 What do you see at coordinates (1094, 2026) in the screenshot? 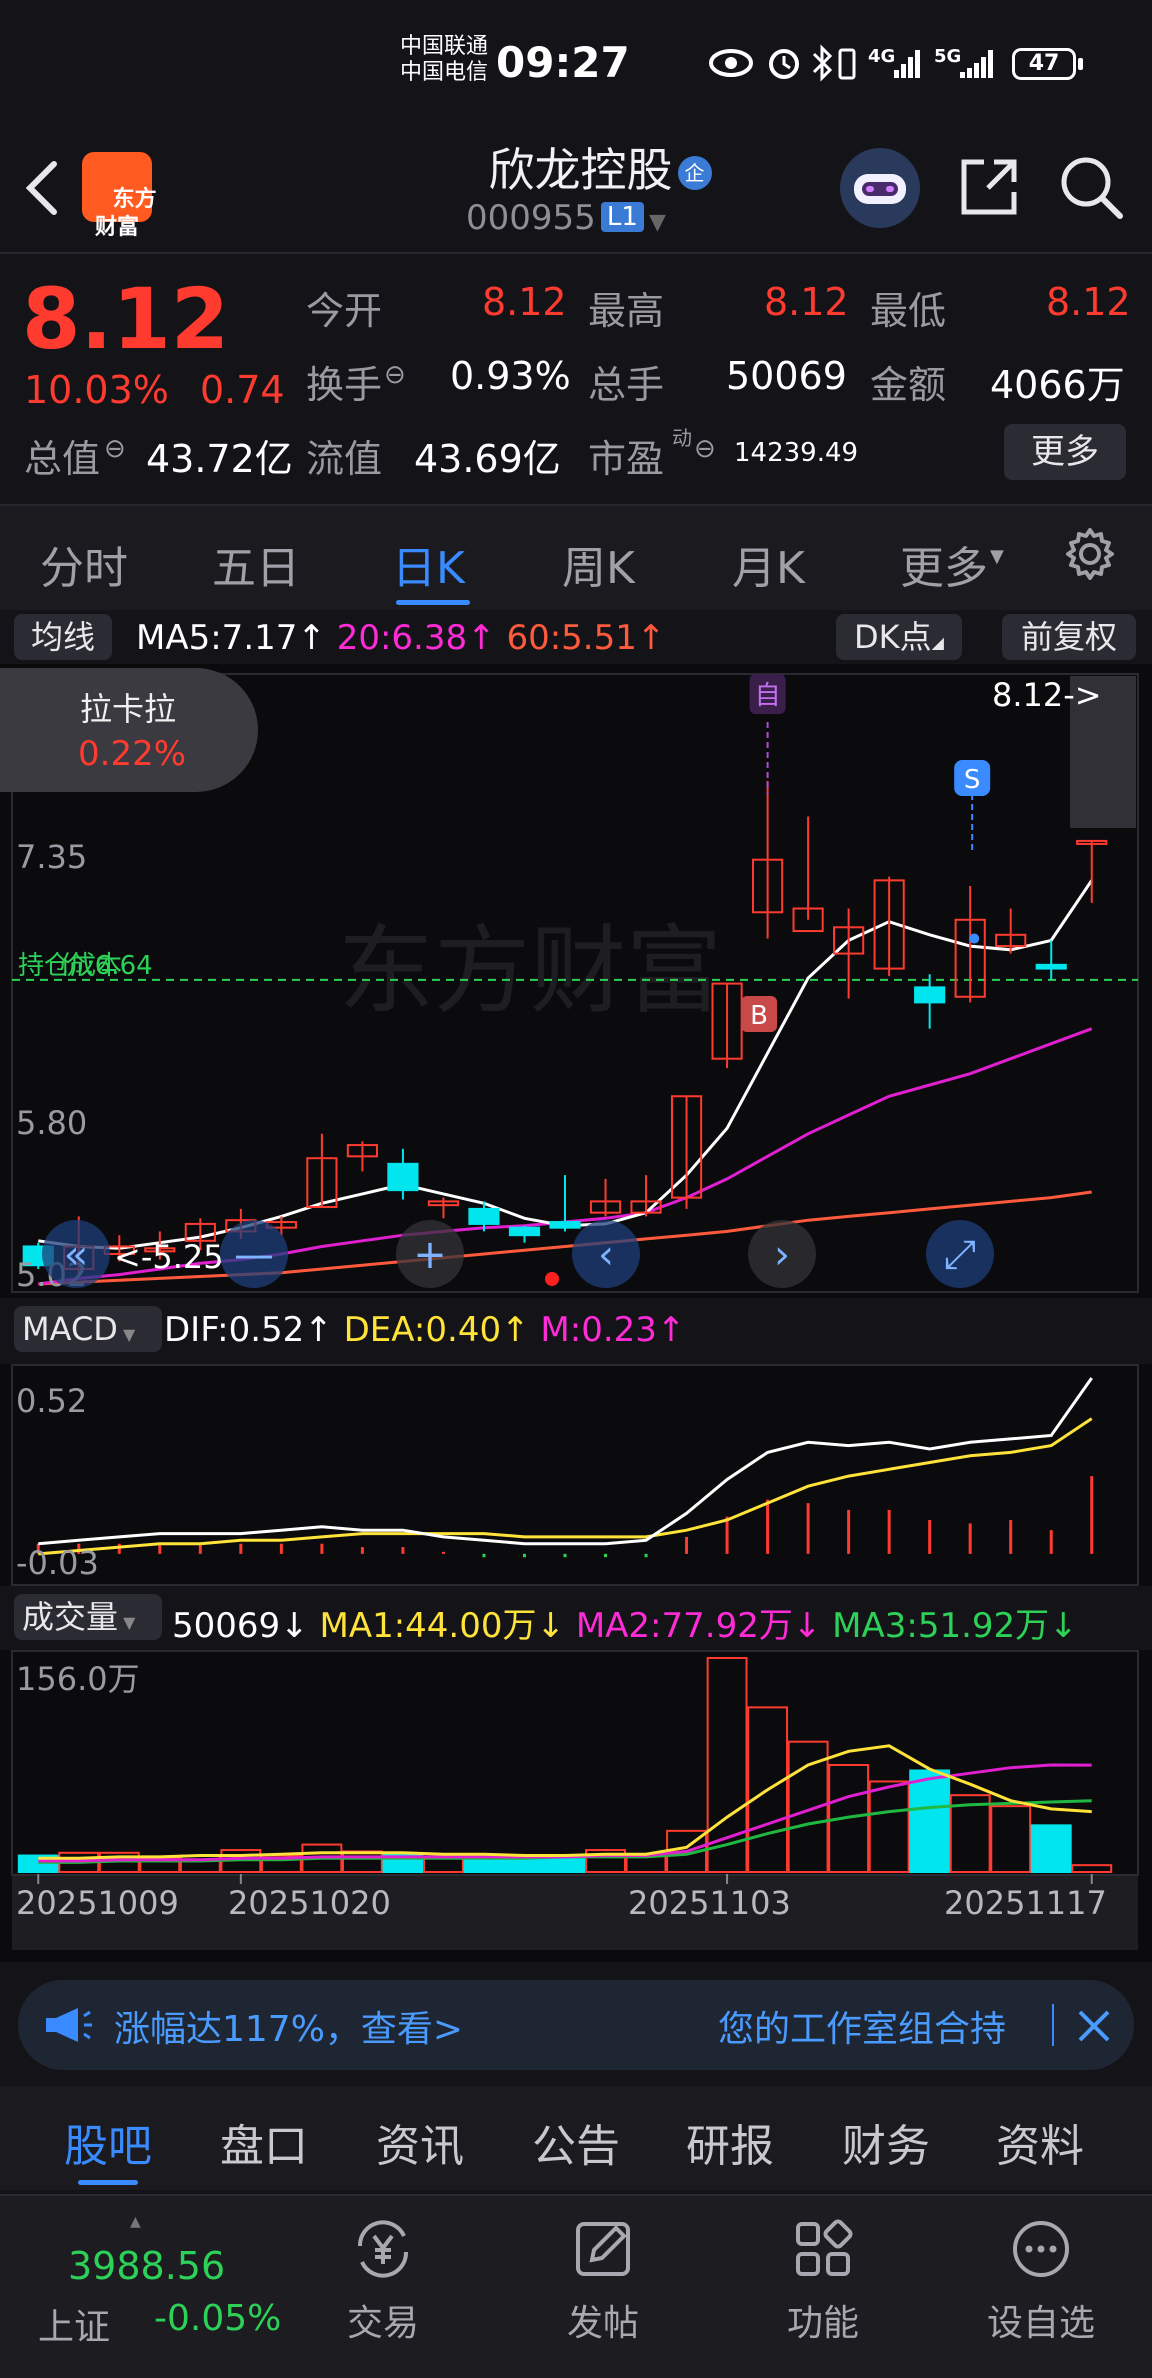
I see `close-icon` at bounding box center [1094, 2026].